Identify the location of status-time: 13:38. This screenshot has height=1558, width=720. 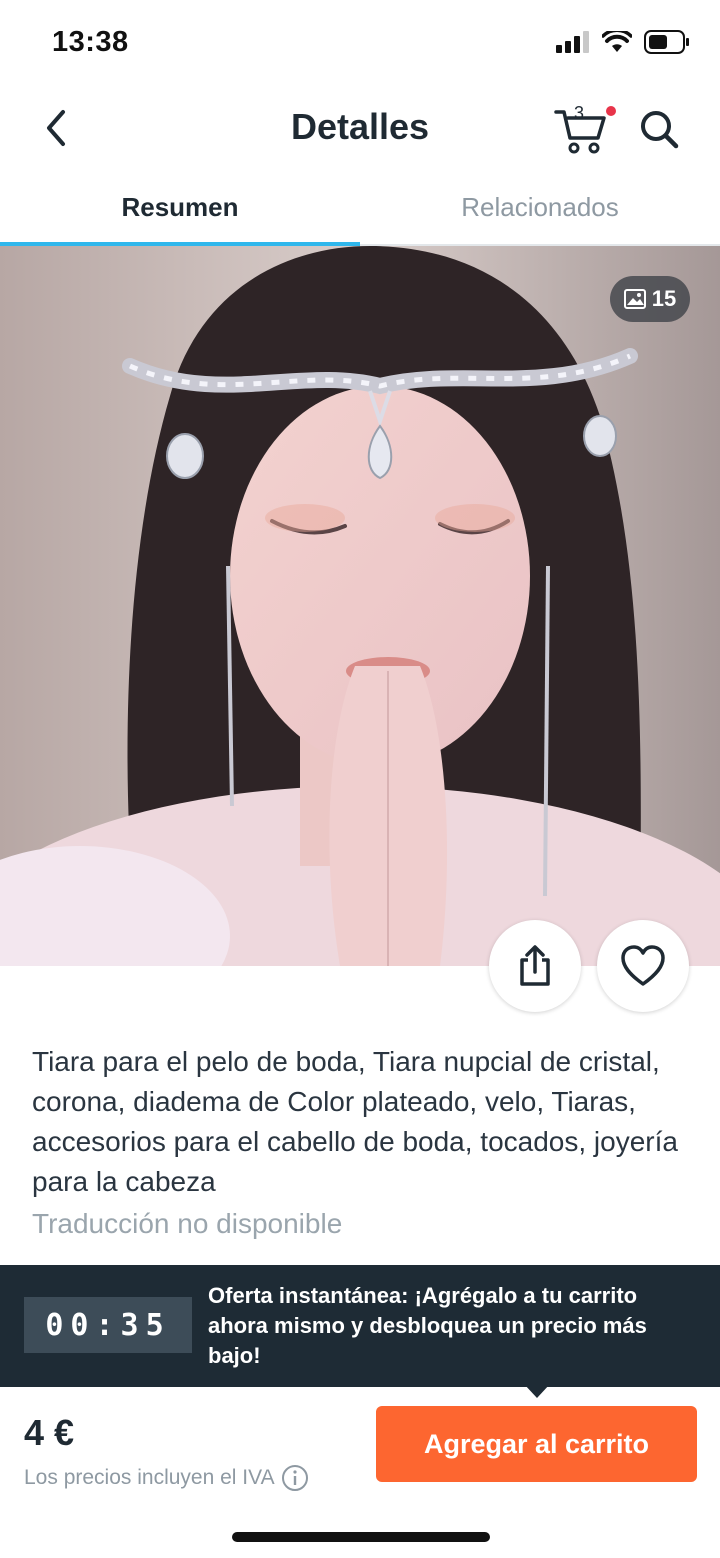
(90, 42).